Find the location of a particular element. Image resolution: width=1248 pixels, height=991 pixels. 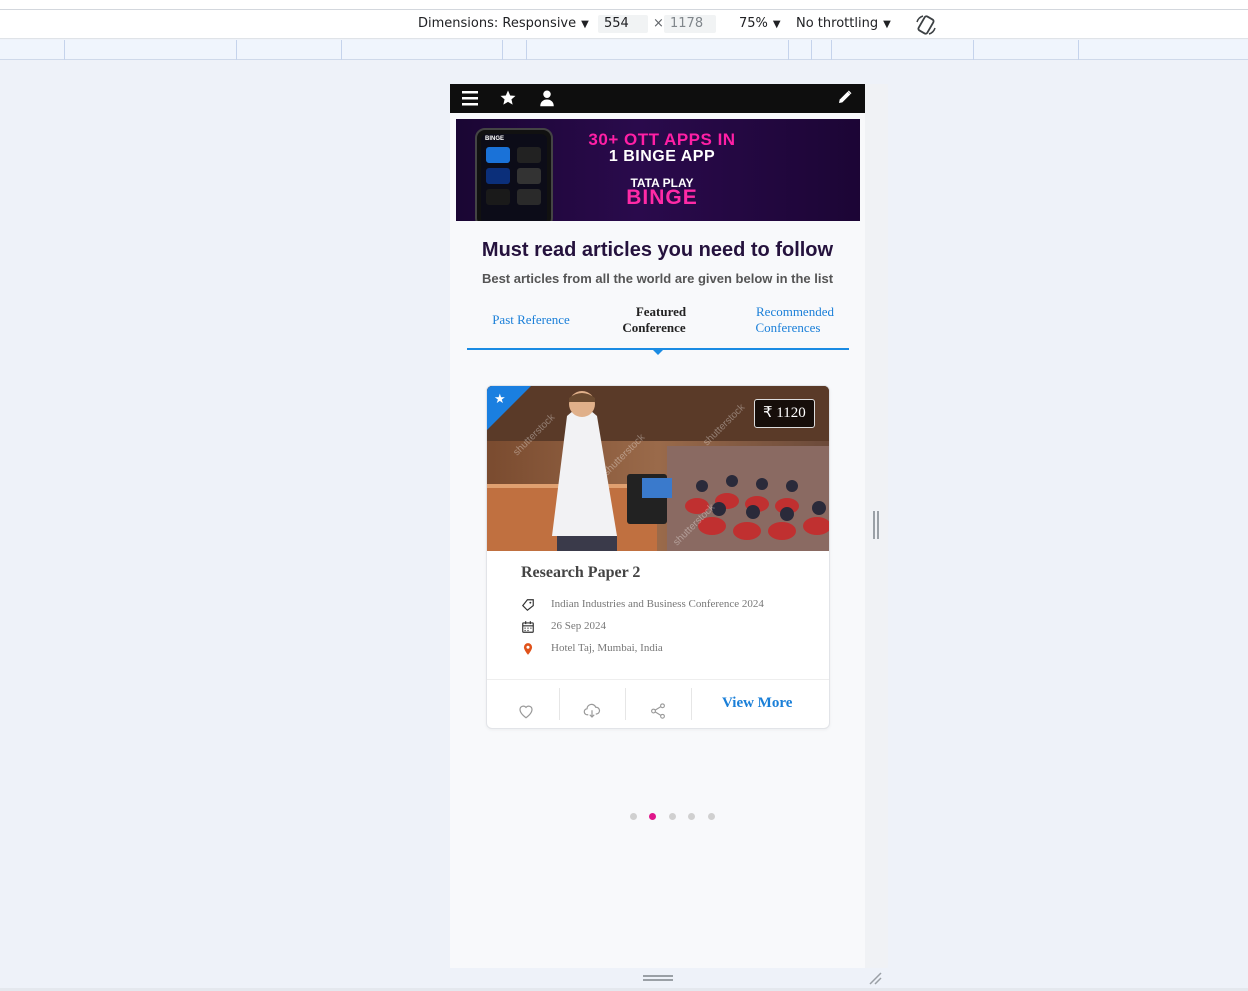

phone-graphic: BINGE is located at coordinates (514, 174).